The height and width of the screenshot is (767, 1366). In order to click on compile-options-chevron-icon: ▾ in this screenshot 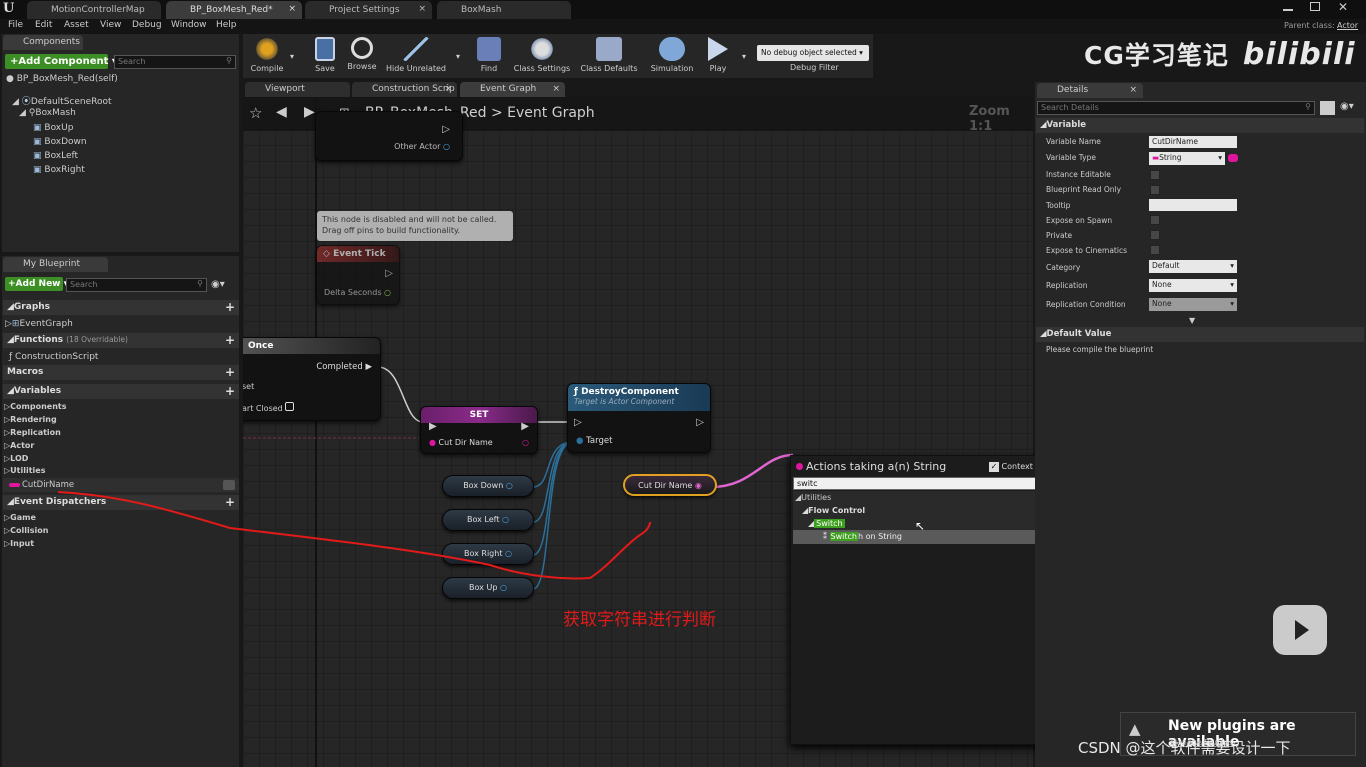, I will do `click(292, 56)`.